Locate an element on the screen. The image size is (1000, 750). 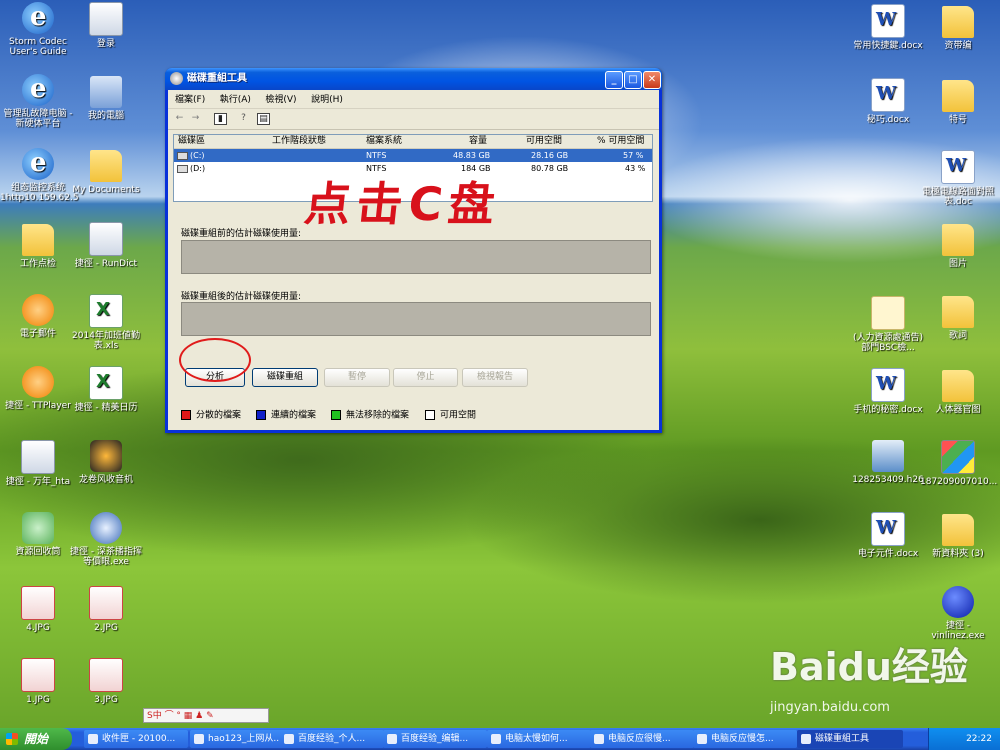
taskbar-item-active: 磁碟重組工具 is located at coordinates (850, 739).